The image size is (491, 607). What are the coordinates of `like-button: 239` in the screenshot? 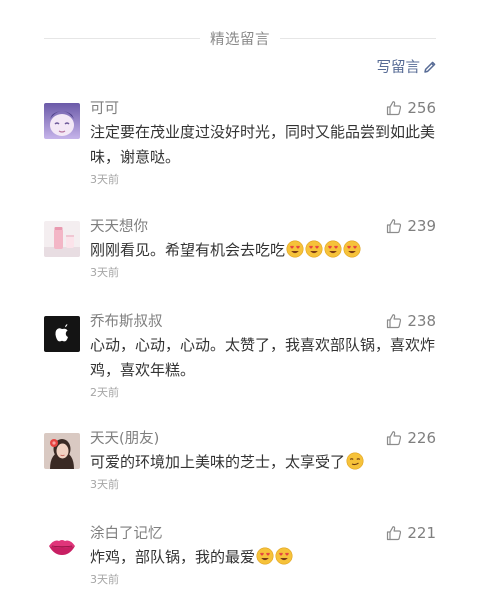 It's located at (411, 226).